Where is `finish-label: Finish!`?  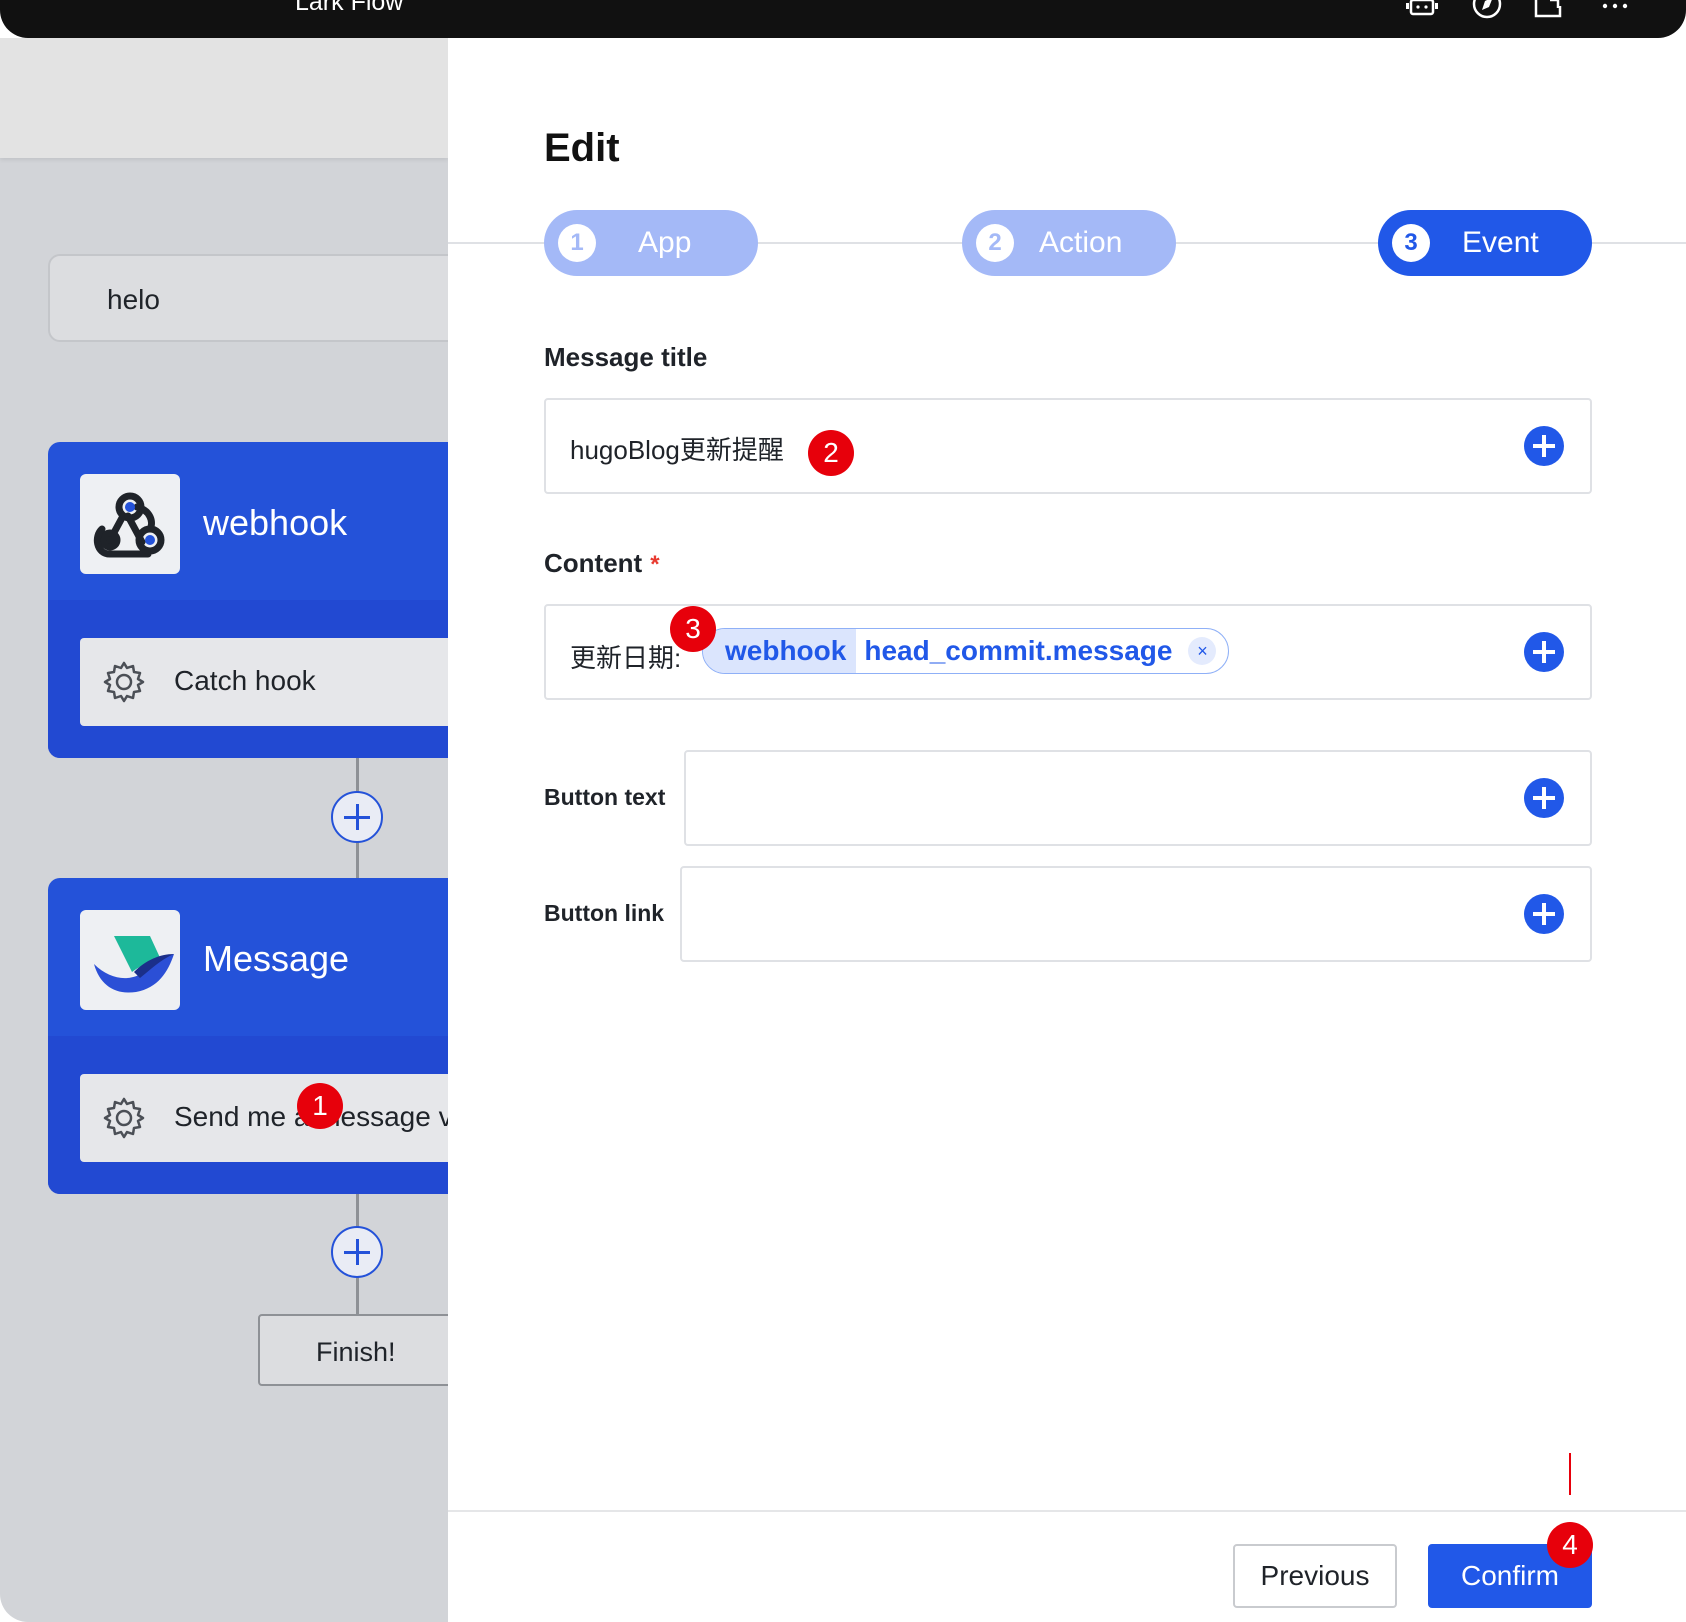 finish-label: Finish! is located at coordinates (356, 1352).